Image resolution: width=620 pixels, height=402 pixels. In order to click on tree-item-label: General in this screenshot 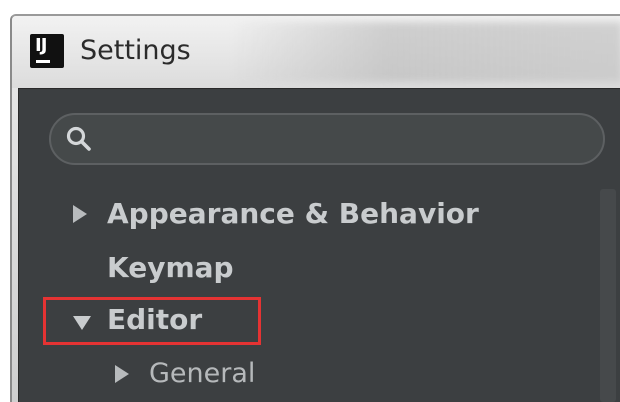, I will do `click(202, 373)`.